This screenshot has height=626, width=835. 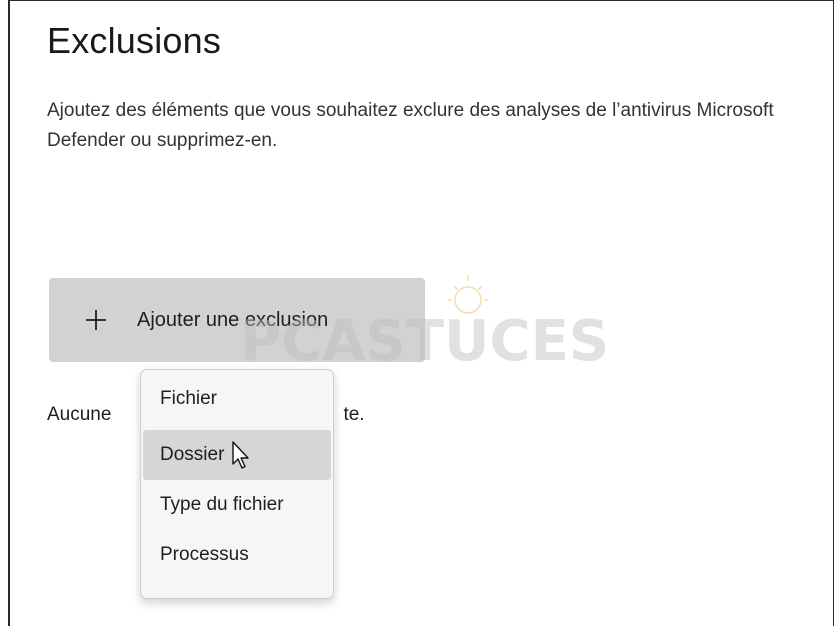 I want to click on menu-item-process: Processus, so click(x=237, y=555).